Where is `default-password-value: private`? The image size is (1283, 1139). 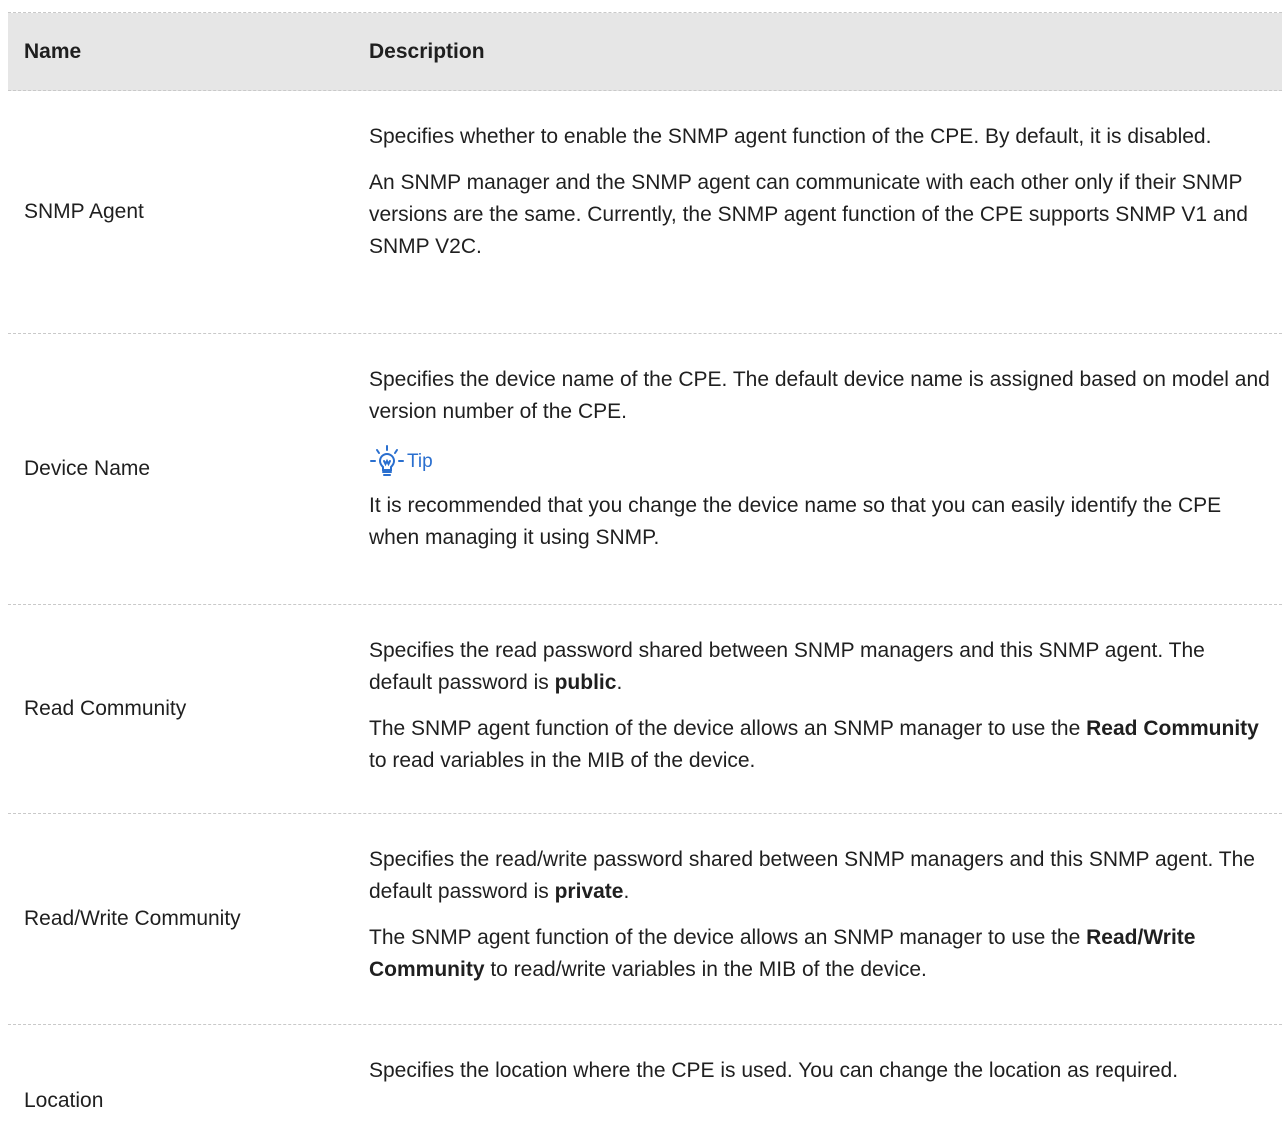
default-password-value: private is located at coordinates (589, 891).